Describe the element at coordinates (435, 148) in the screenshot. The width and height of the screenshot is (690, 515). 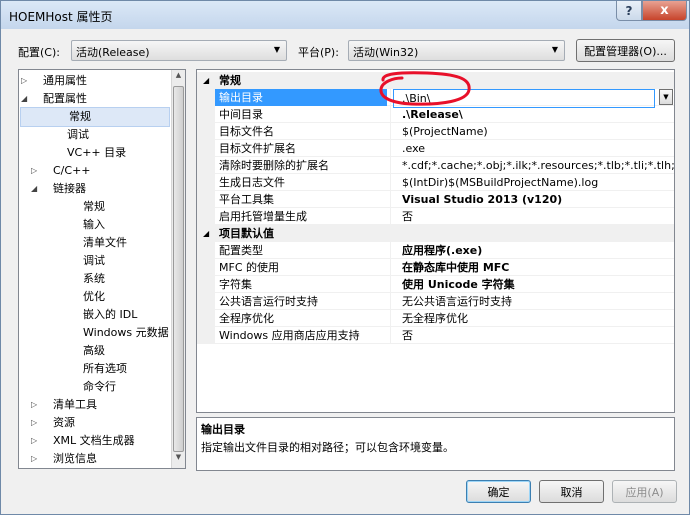
I see `property-row: 目标文件扩展名 .exe` at that location.